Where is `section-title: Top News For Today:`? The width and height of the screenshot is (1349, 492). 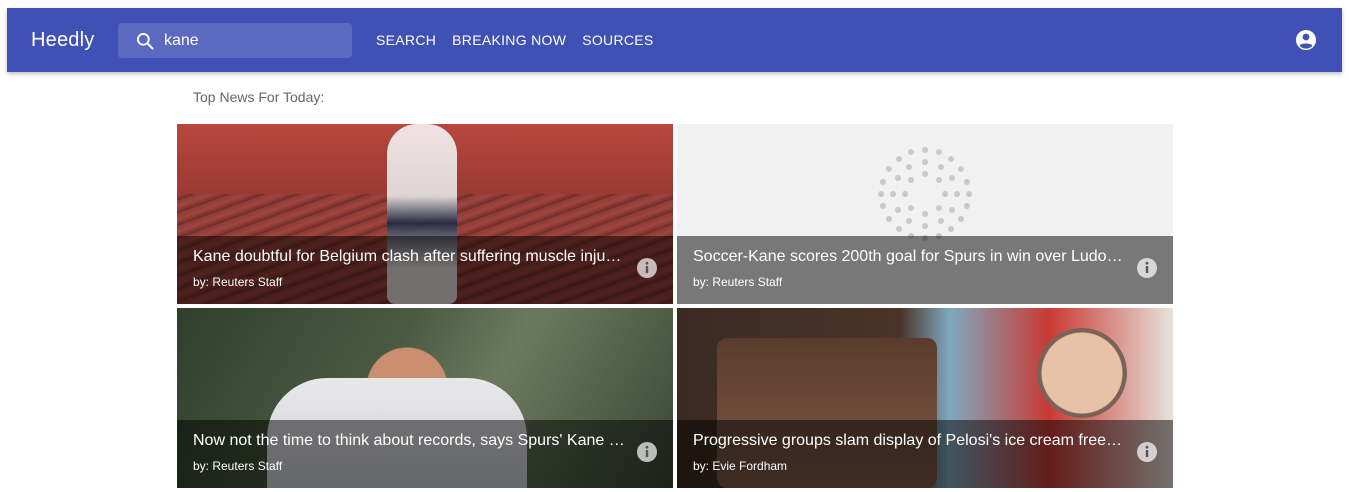 section-title: Top News For Today: is located at coordinates (259, 97).